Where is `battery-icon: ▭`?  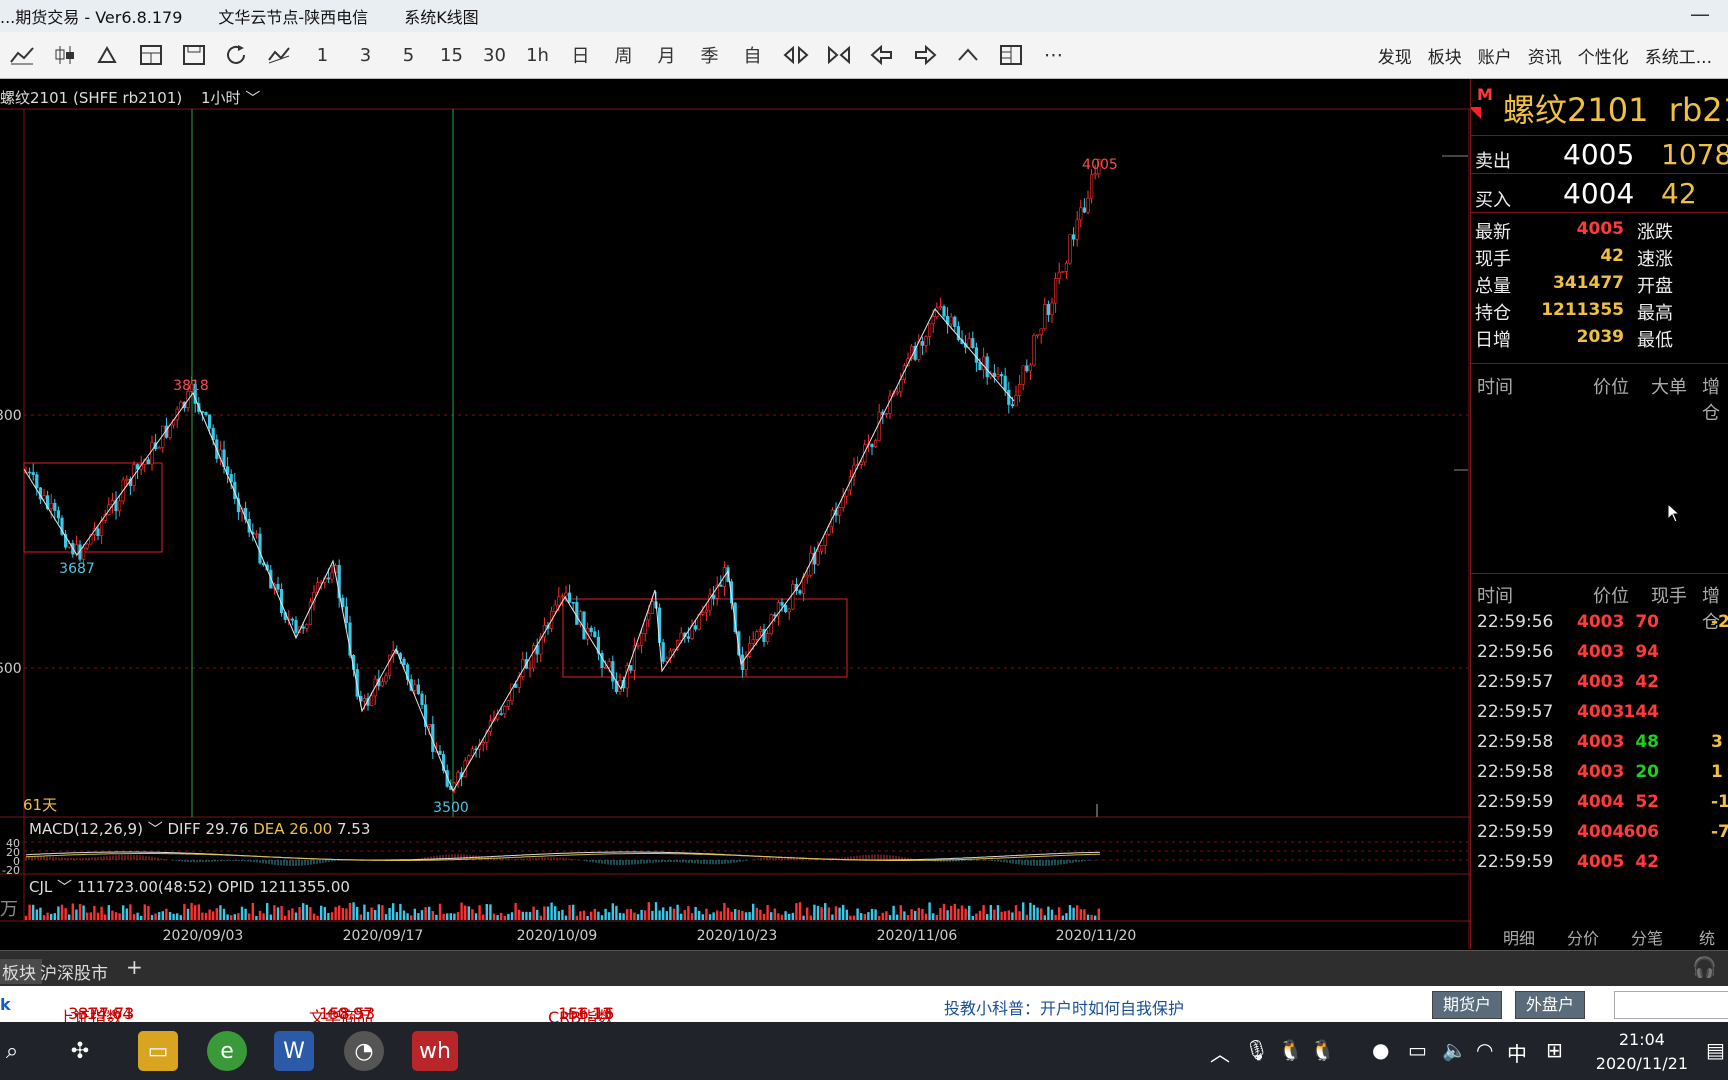
battery-icon: ▭ is located at coordinates (1417, 1050).